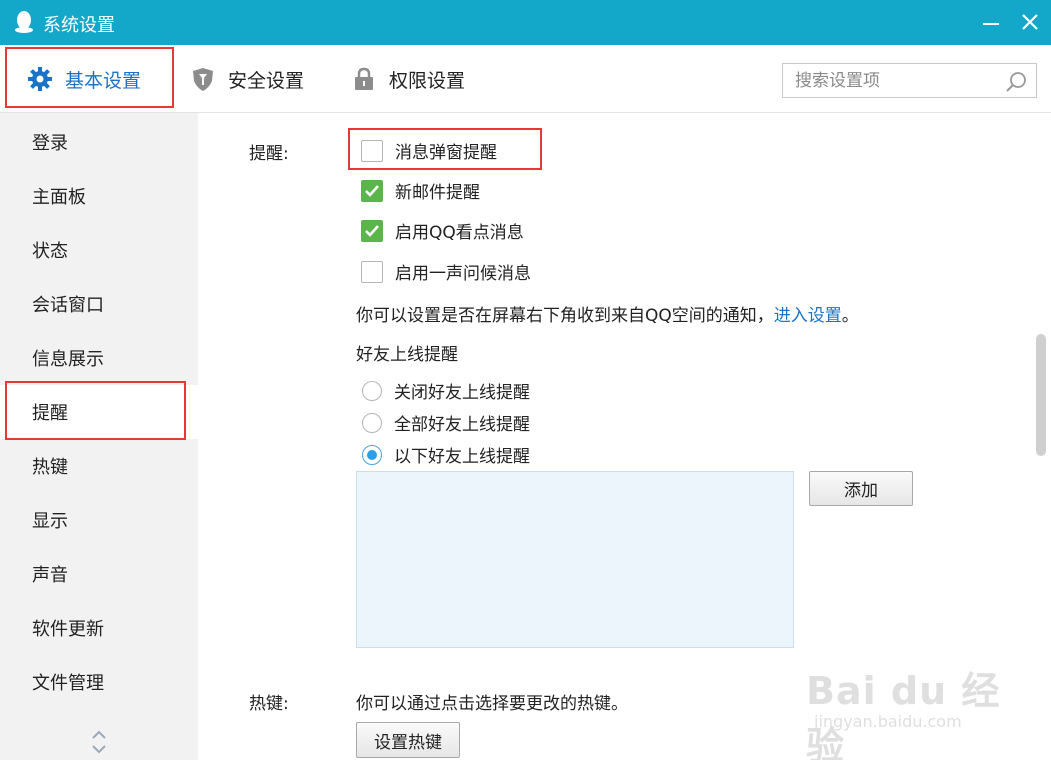  Describe the element at coordinates (525, 22) in the screenshot. I see `title-bar: 系统设置` at that location.